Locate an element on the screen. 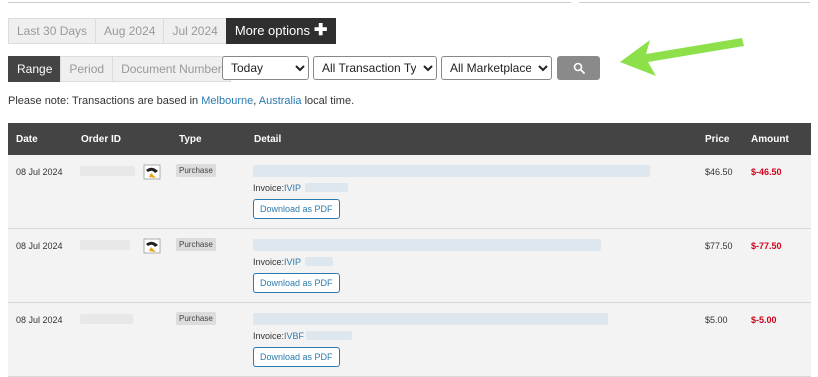  search-icon is located at coordinates (579, 68).